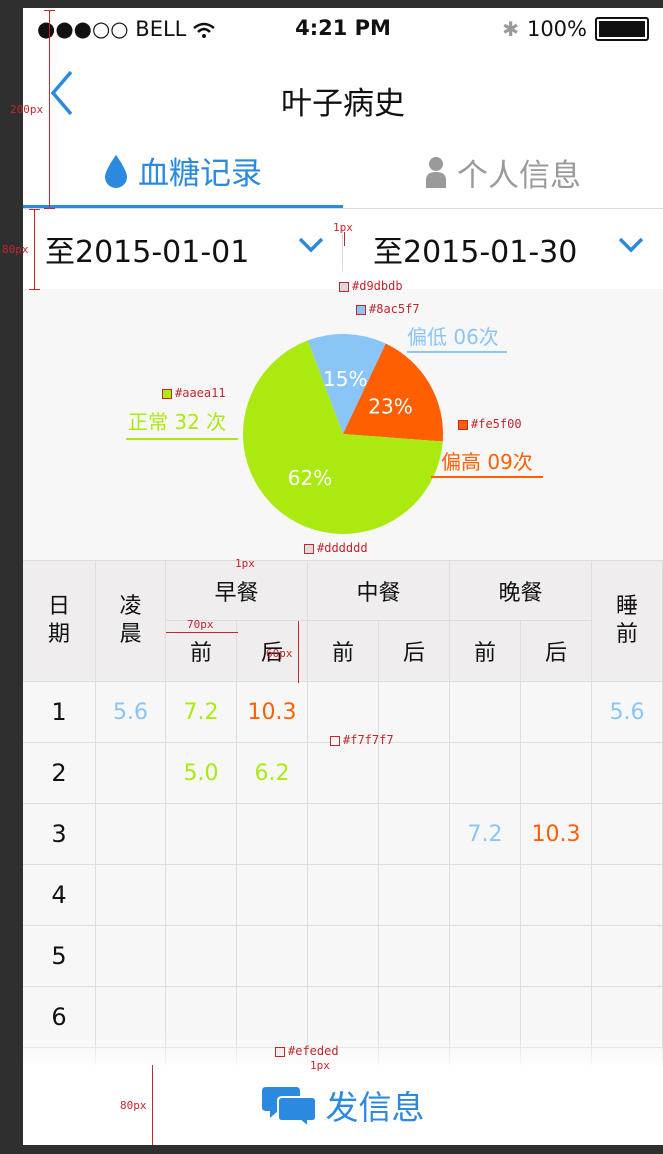 The image size is (663, 1154). I want to click on status-right: ✱ 100%, so click(575, 29).